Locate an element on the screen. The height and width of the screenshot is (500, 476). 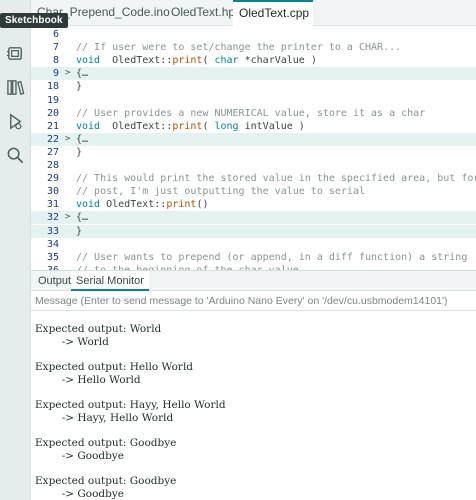
line-number: 8 is located at coordinates (55, 61).